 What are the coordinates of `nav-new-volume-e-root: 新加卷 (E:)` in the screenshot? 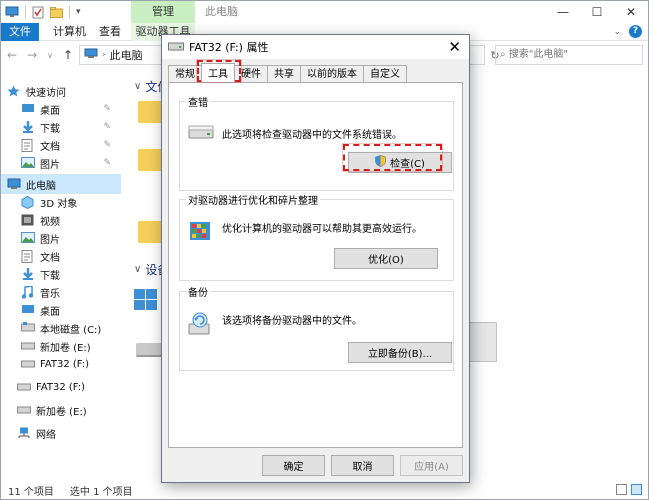 It's located at (61, 410).